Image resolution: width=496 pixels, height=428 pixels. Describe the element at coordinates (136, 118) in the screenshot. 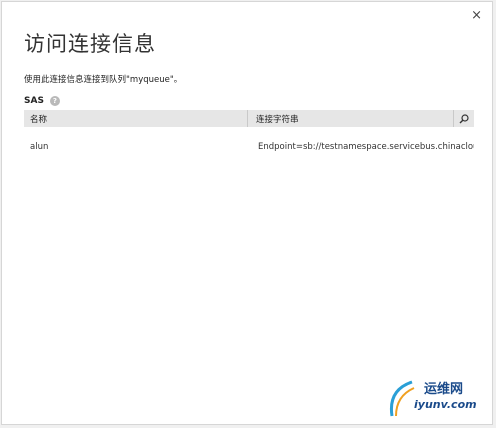

I see `column-header-name: 名称` at that location.